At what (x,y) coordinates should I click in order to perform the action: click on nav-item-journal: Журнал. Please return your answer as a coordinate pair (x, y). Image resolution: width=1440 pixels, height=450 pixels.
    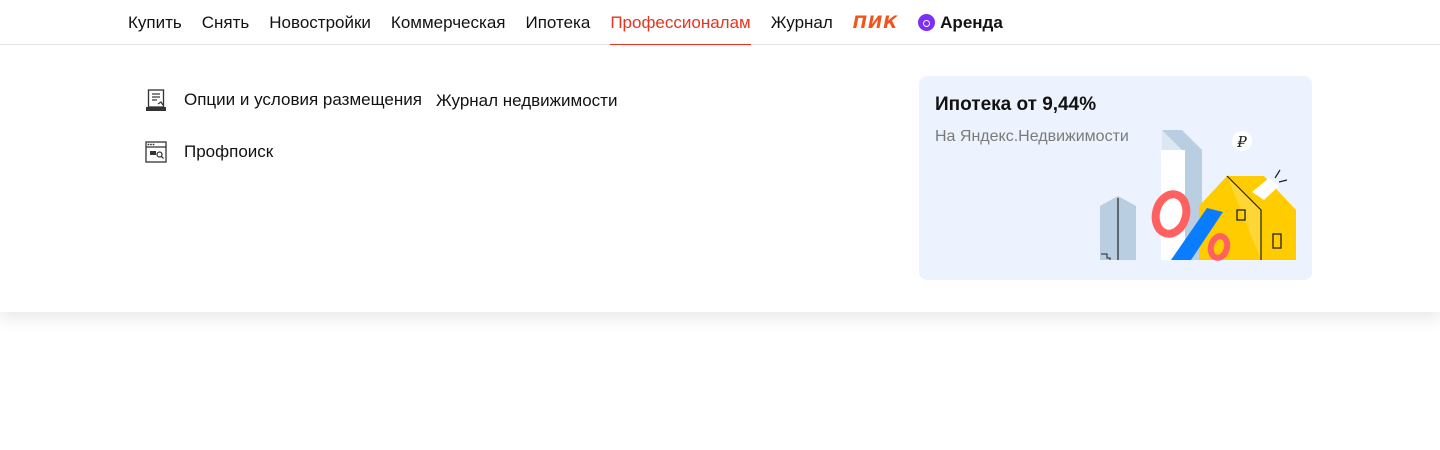
    Looking at the image, I should click on (802, 22).